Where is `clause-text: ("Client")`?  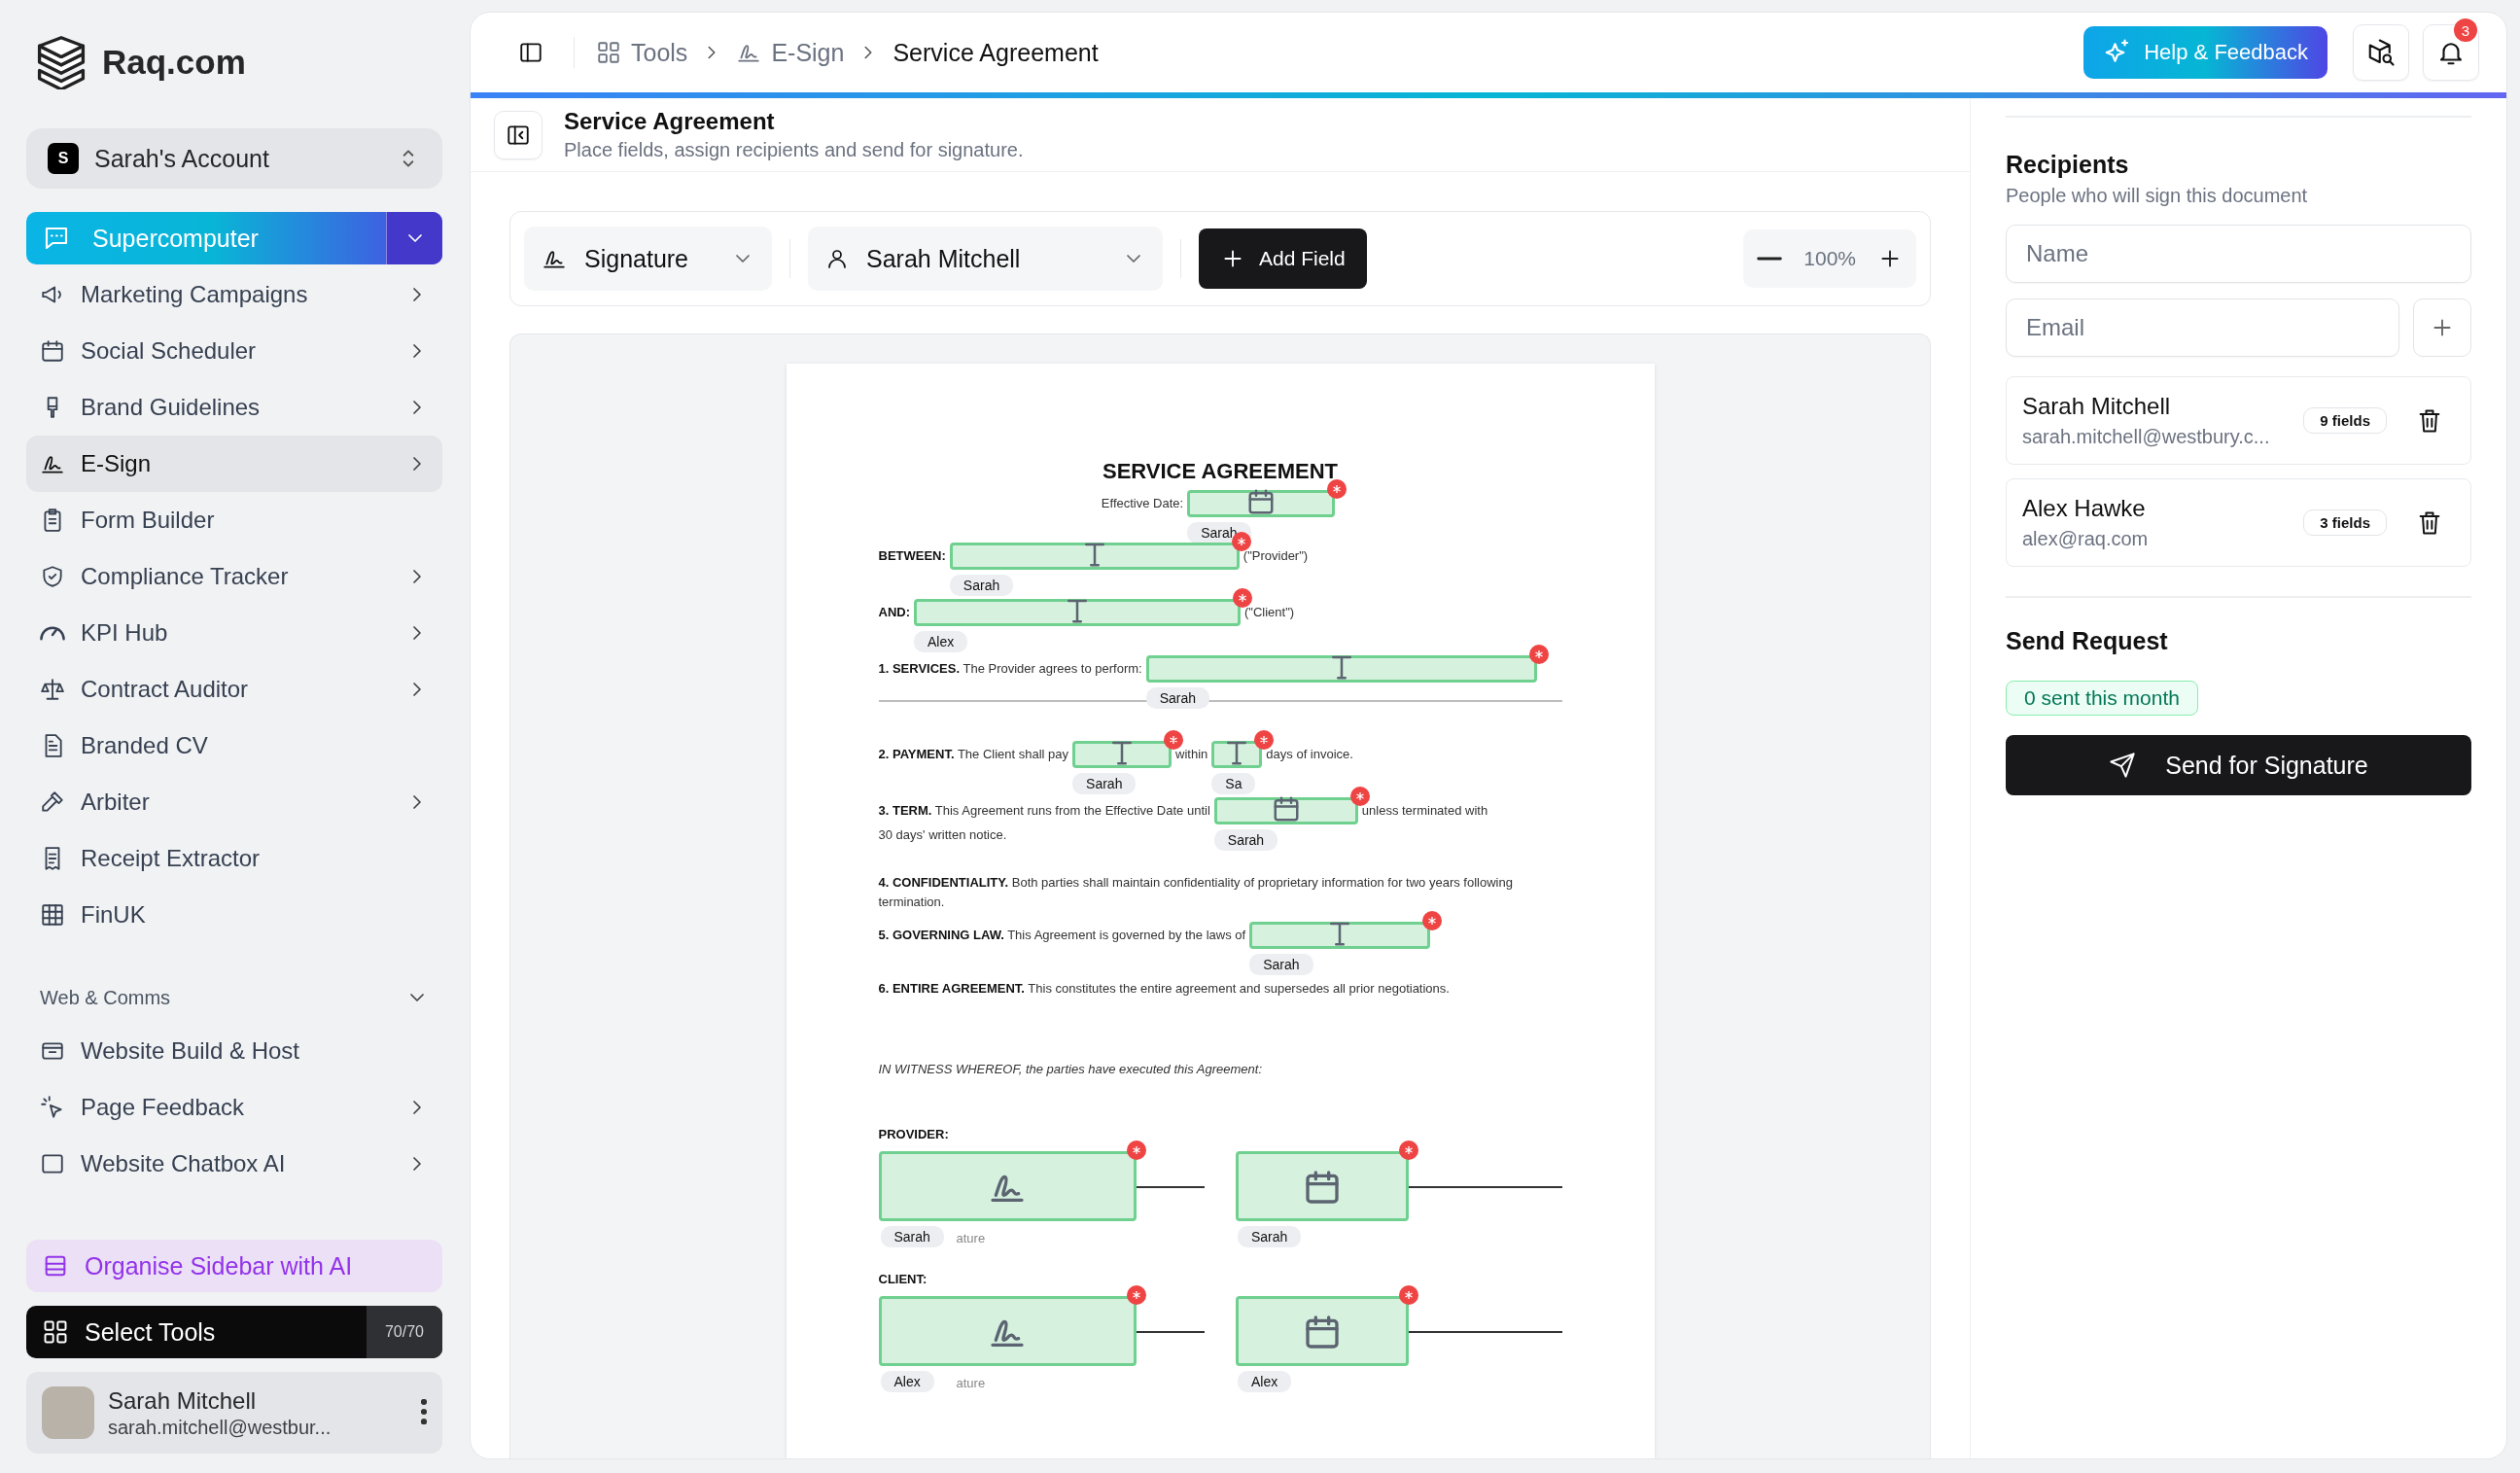
clause-text: ("Client") is located at coordinates (1269, 612).